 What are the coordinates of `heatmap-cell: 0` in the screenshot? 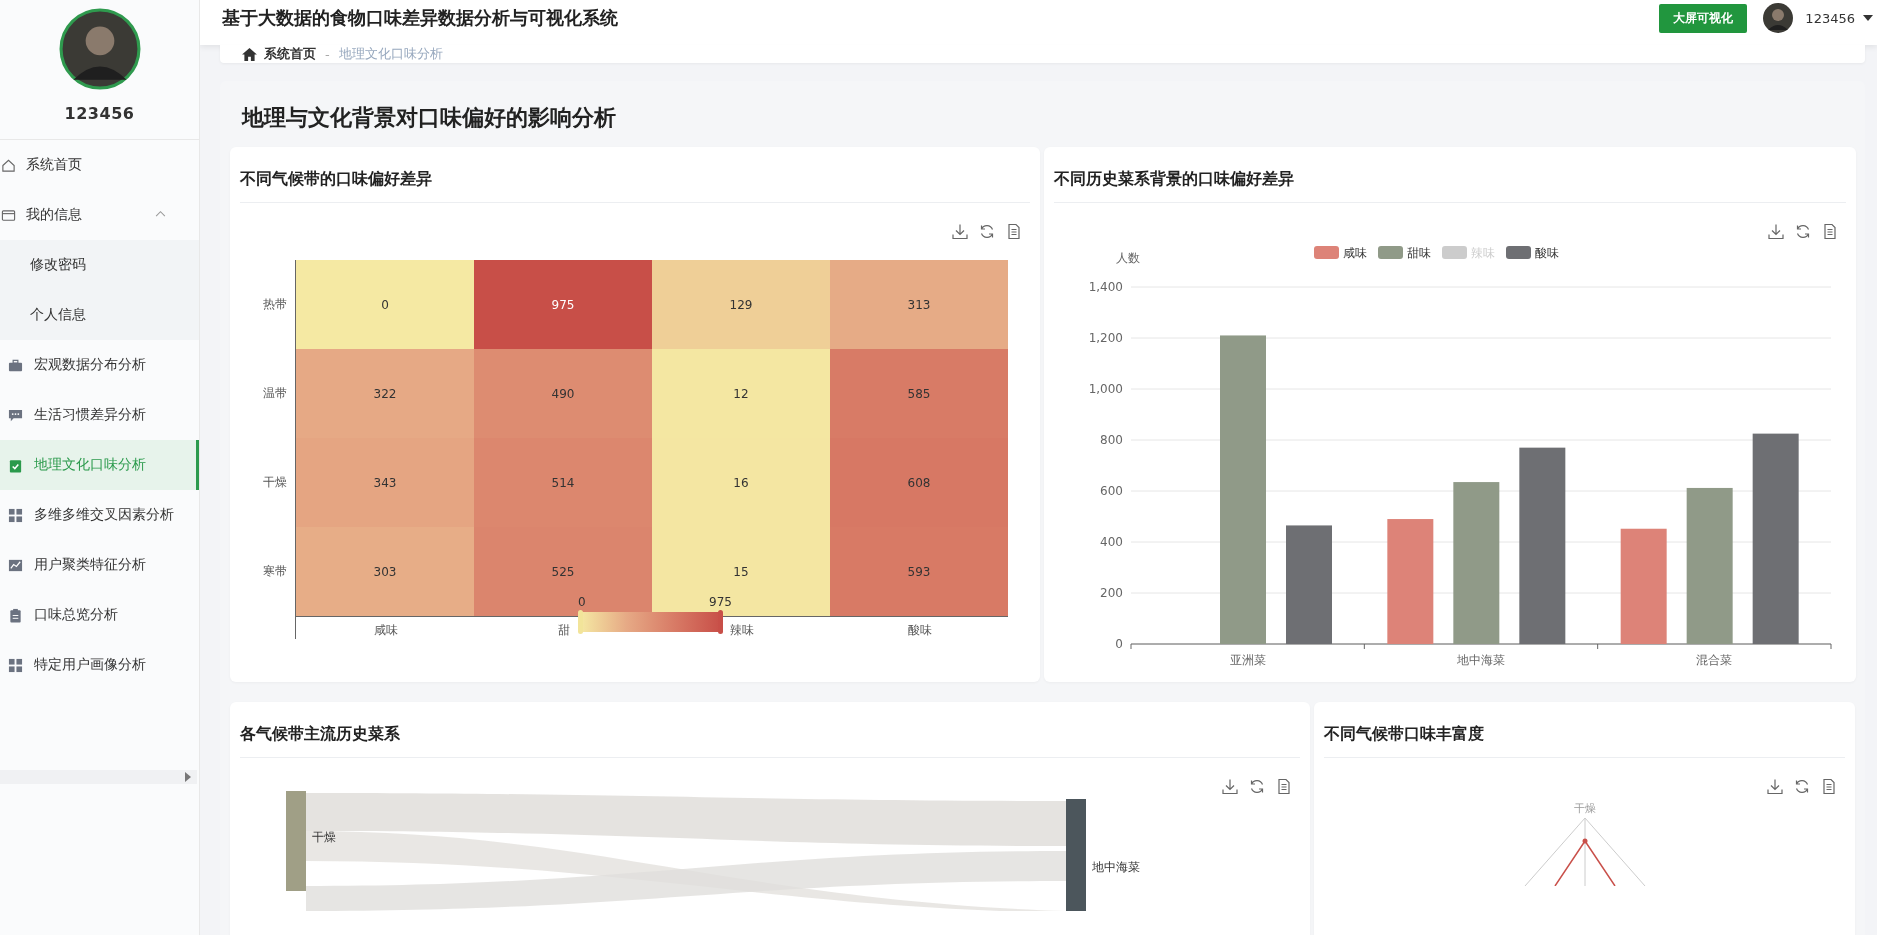 It's located at (385, 304).